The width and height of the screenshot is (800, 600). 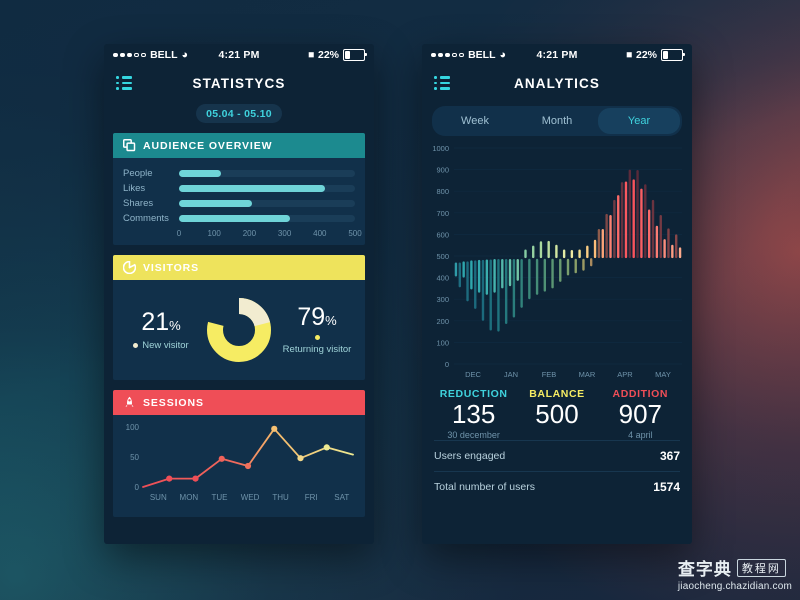 I want to click on page-title: STATISTYCS, so click(x=239, y=83).